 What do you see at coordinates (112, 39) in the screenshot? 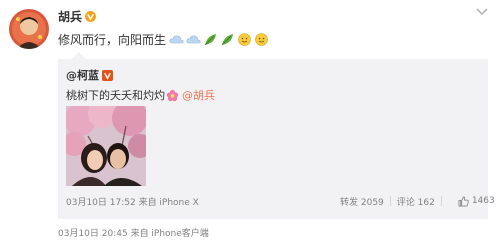
I see `post-text: 修风而行，向阳而生` at bounding box center [112, 39].